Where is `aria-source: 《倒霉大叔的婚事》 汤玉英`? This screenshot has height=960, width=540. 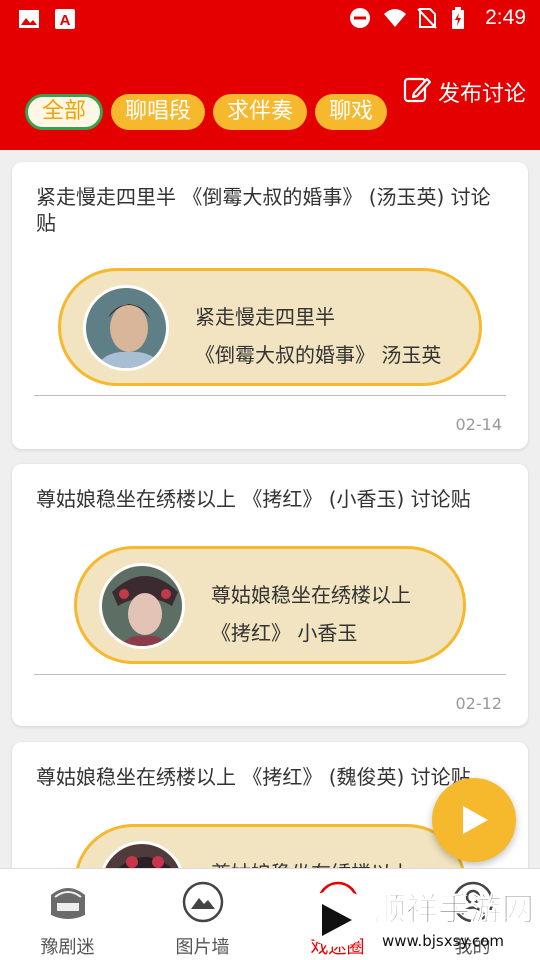 aria-source: 《倒霉大叔的婚事》 汤玉英 is located at coordinates (318, 355).